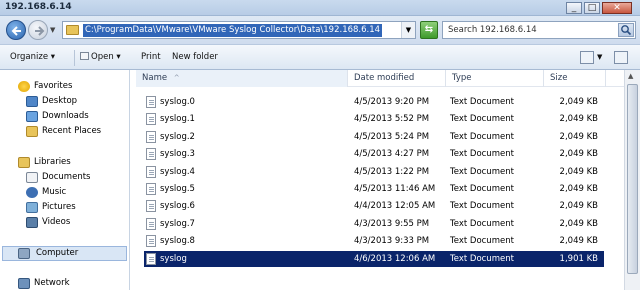  Describe the element at coordinates (395, 258) in the screenshot. I see `file-date: 4/6/2013 12:06 AM` at that location.